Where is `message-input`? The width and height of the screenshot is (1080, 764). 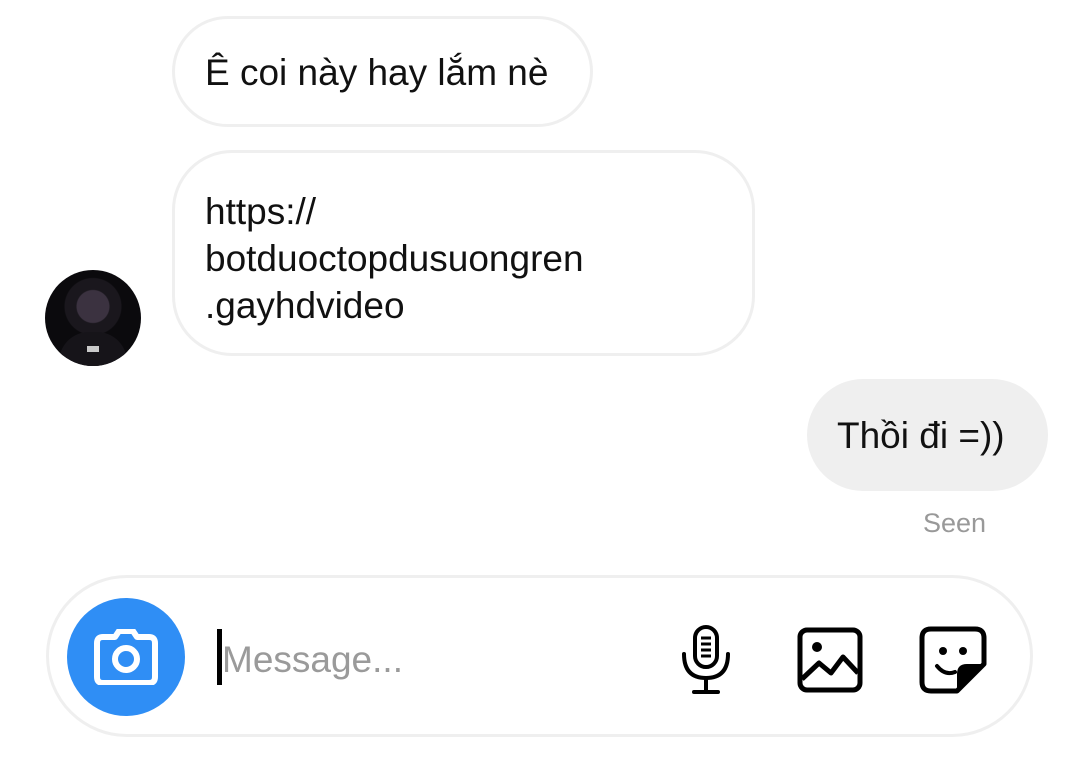
message-input is located at coordinates (442, 660).